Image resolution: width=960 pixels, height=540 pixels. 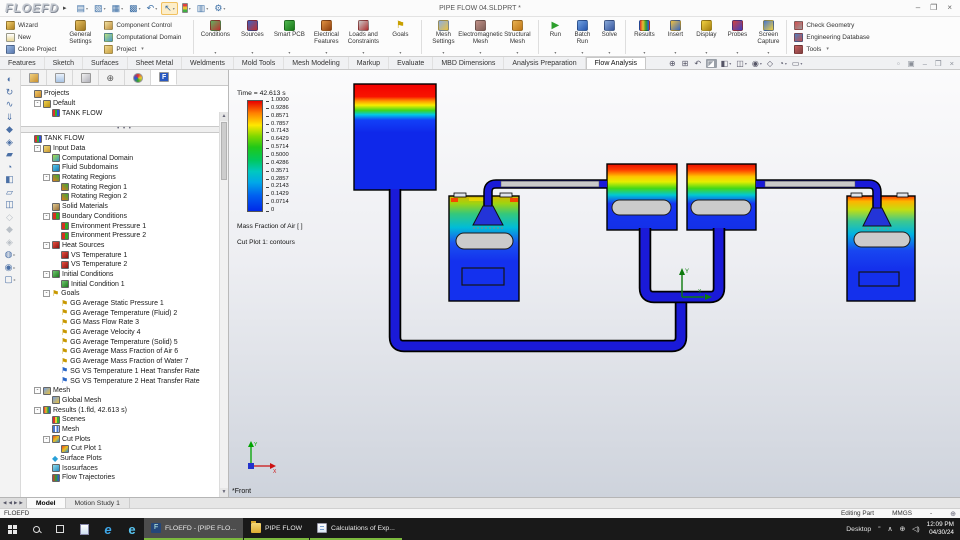 I want to click on tree-row: Initial Condition 1, so click(x=121, y=284).